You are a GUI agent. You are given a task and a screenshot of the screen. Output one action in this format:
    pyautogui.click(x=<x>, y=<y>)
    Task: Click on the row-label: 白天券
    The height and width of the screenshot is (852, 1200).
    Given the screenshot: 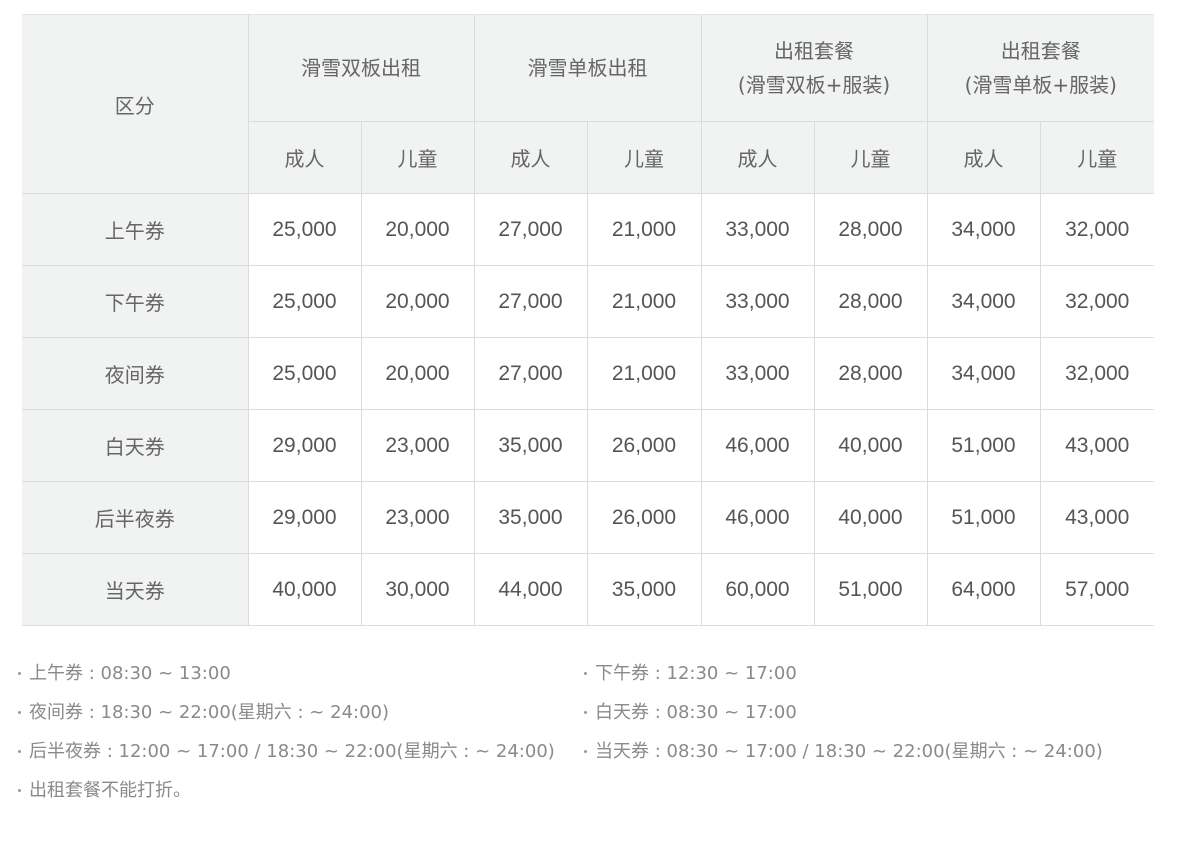 What is the action you would take?
    pyautogui.click(x=135, y=445)
    